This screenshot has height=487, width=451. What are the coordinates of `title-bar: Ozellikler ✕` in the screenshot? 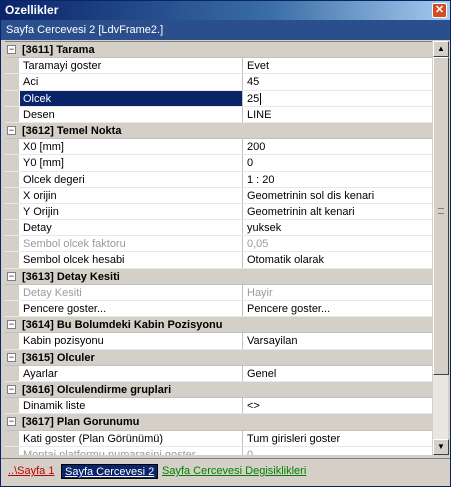 It's located at (225, 10).